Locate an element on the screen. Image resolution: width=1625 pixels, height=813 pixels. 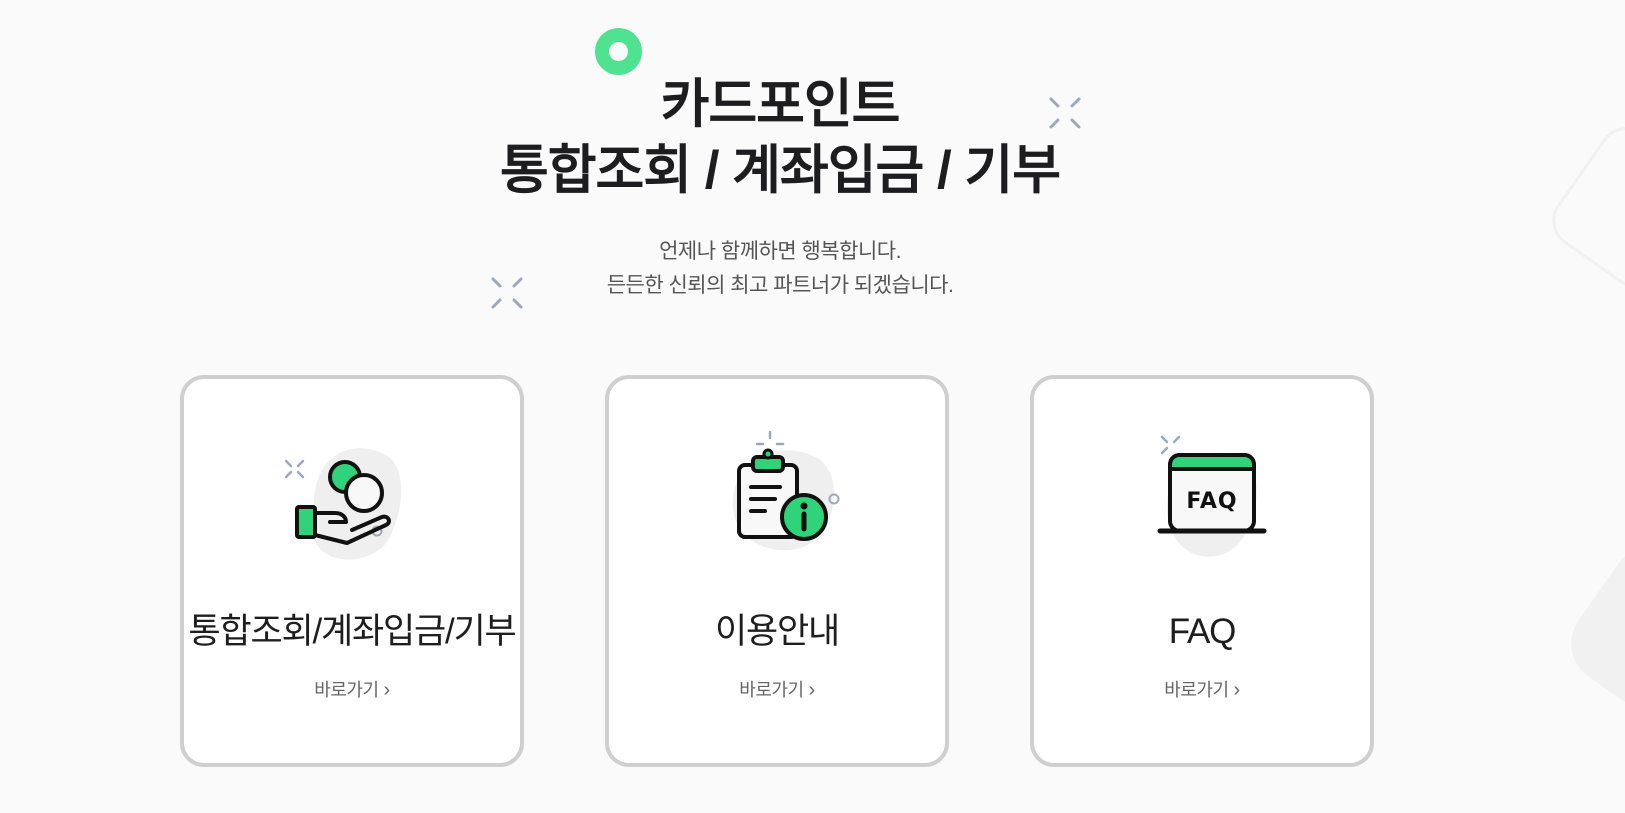
clipboard-info-icon is located at coordinates (786, 490).